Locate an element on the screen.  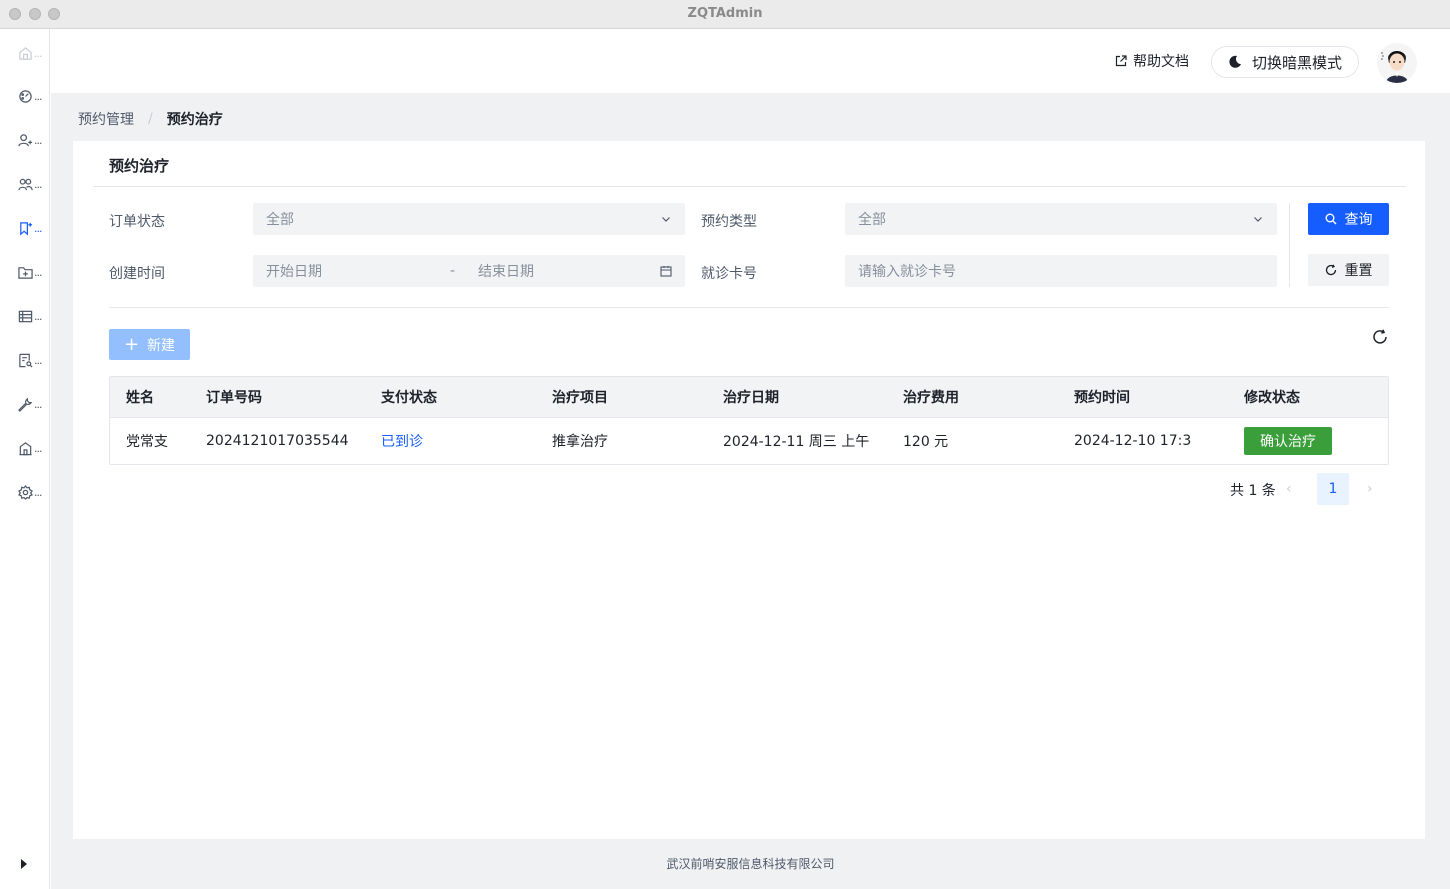
pagination-page-1: 1 is located at coordinates (1333, 489).